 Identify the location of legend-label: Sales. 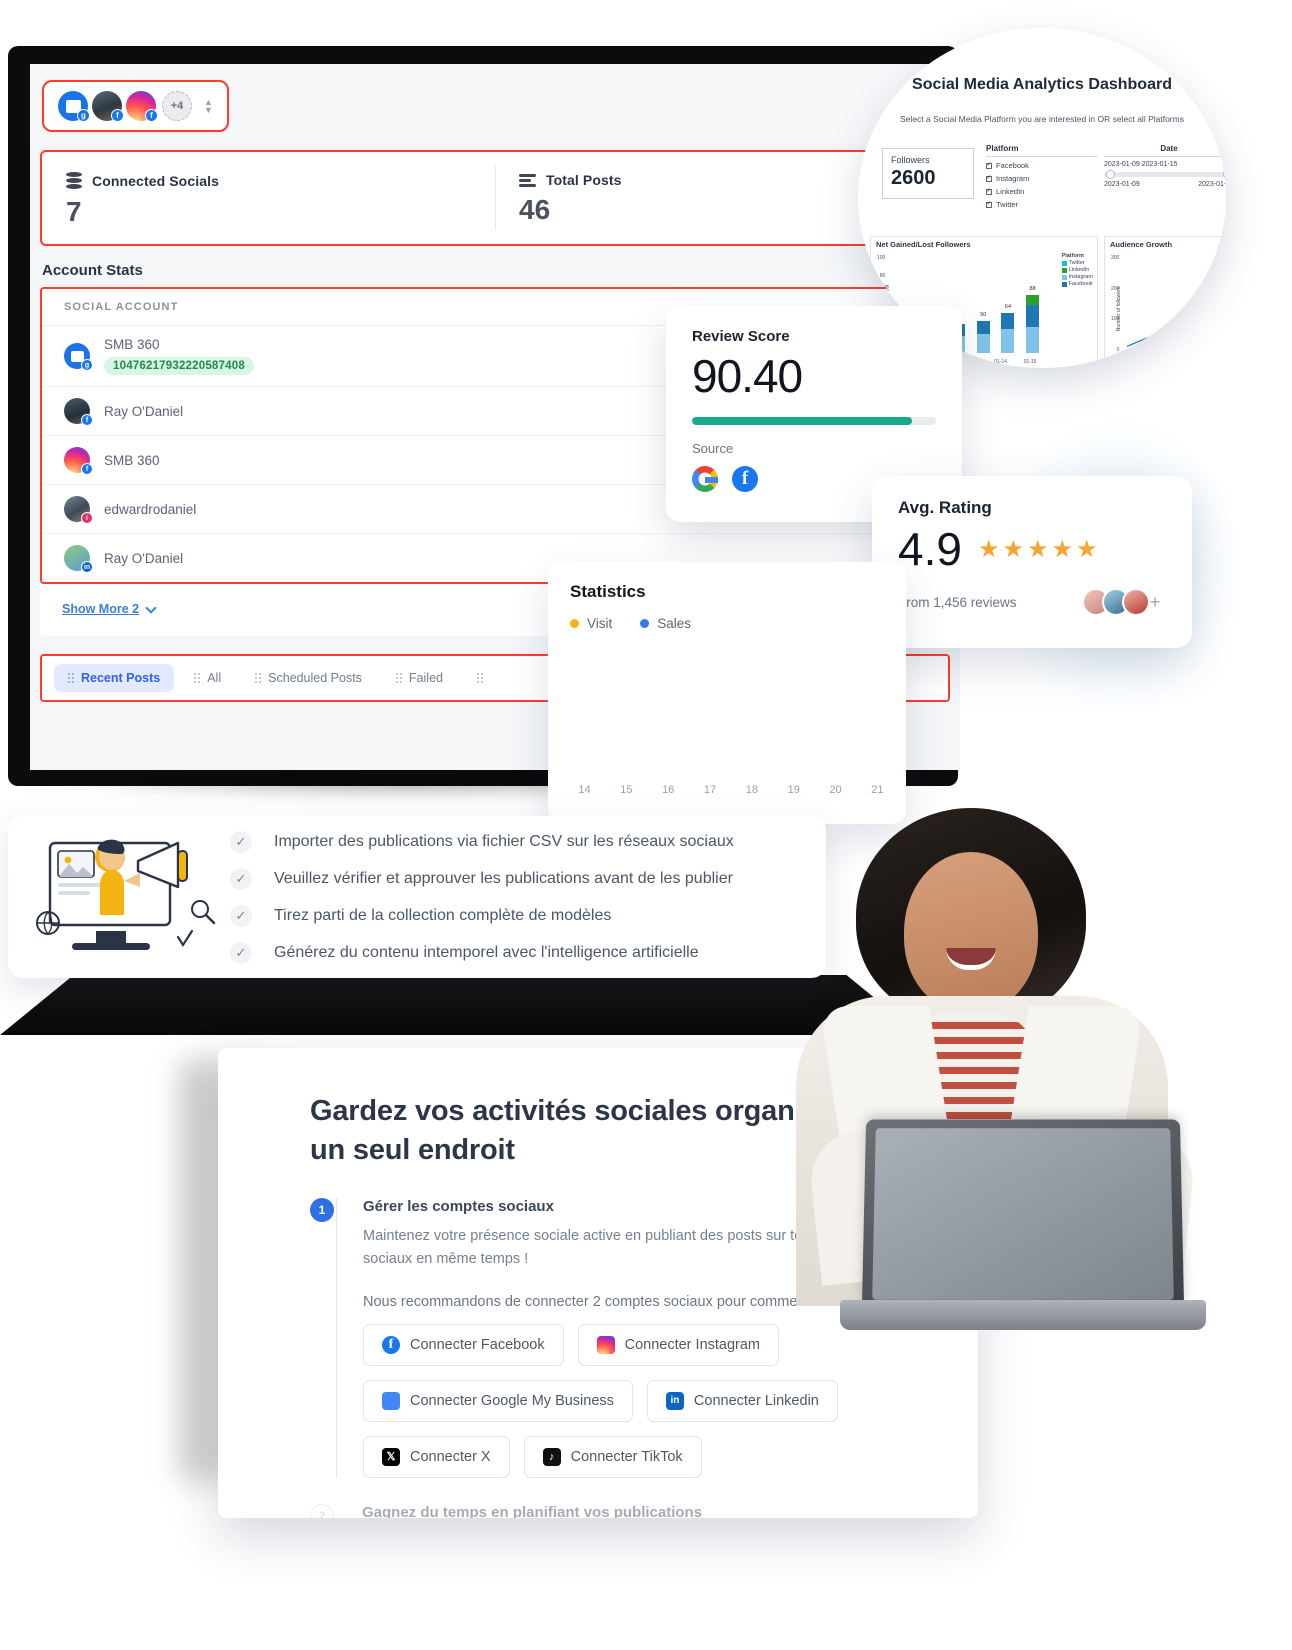
(674, 623).